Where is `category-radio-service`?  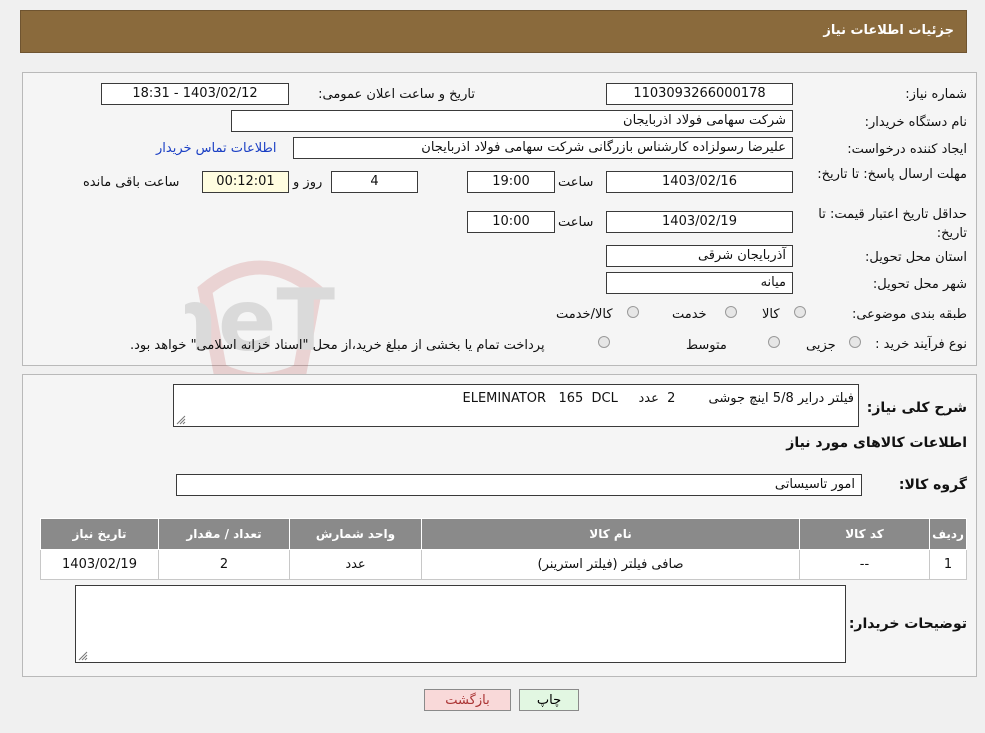 category-radio-service is located at coordinates (731, 312).